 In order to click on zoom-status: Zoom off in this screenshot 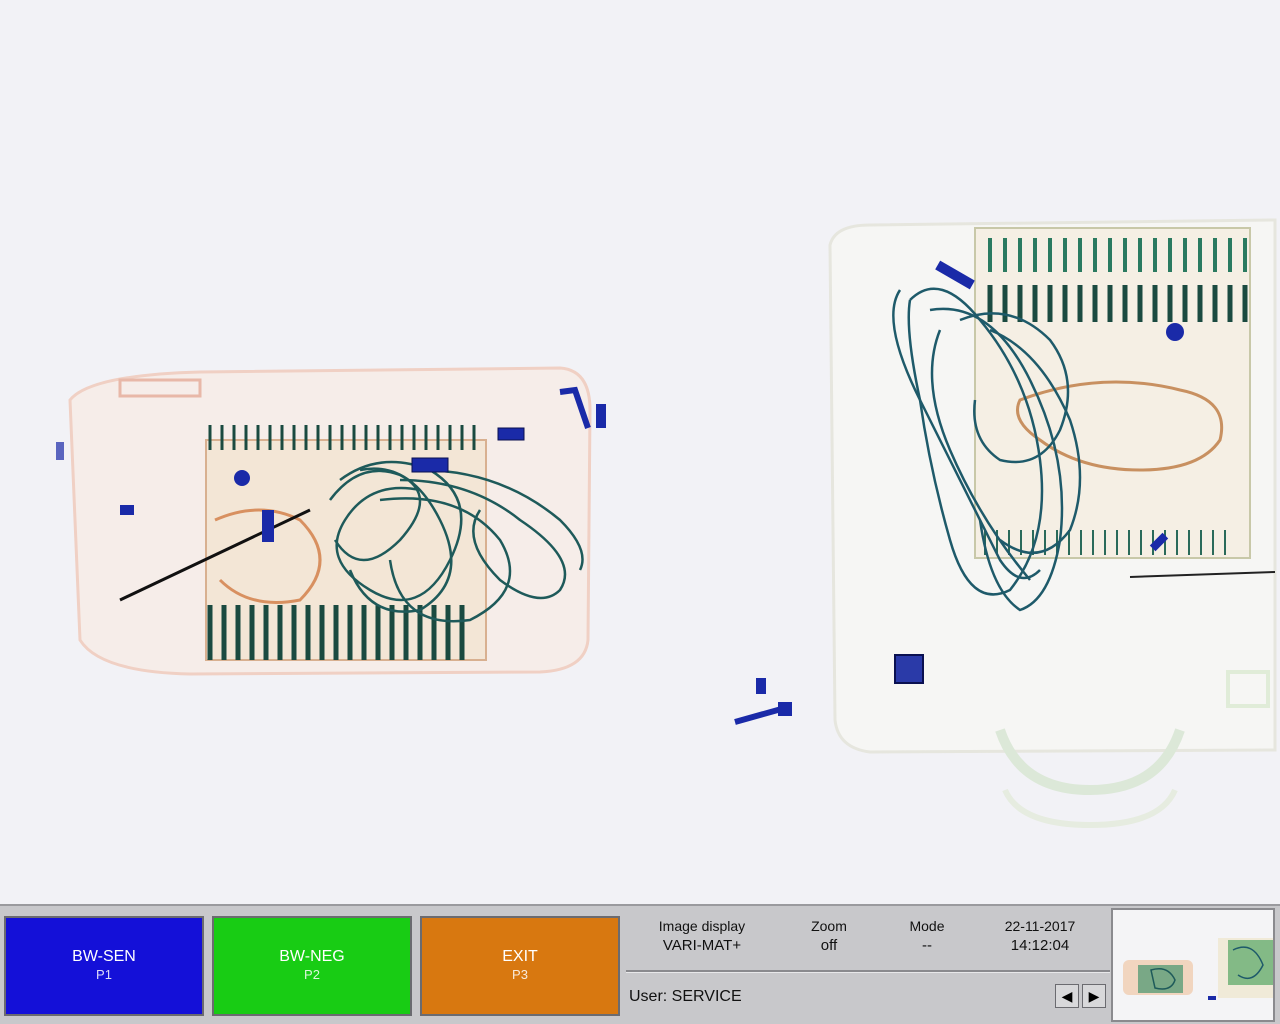, I will do `click(829, 936)`.